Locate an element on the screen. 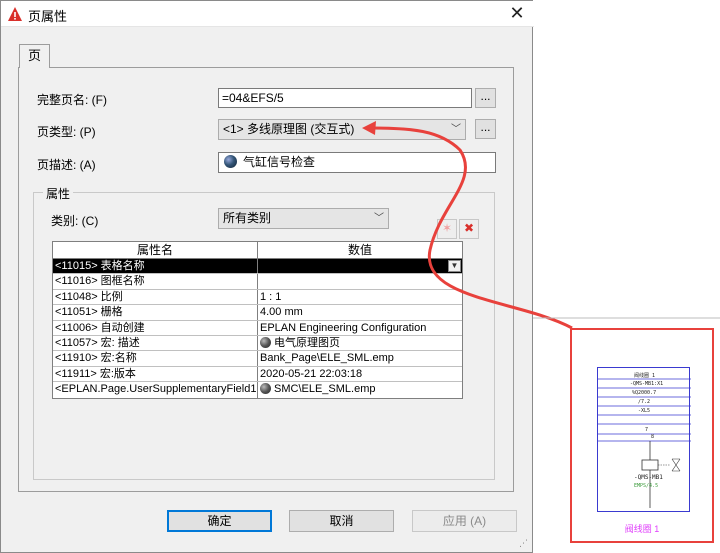 This screenshot has width=720, height=553. tab-page: 页 is located at coordinates (34, 56).